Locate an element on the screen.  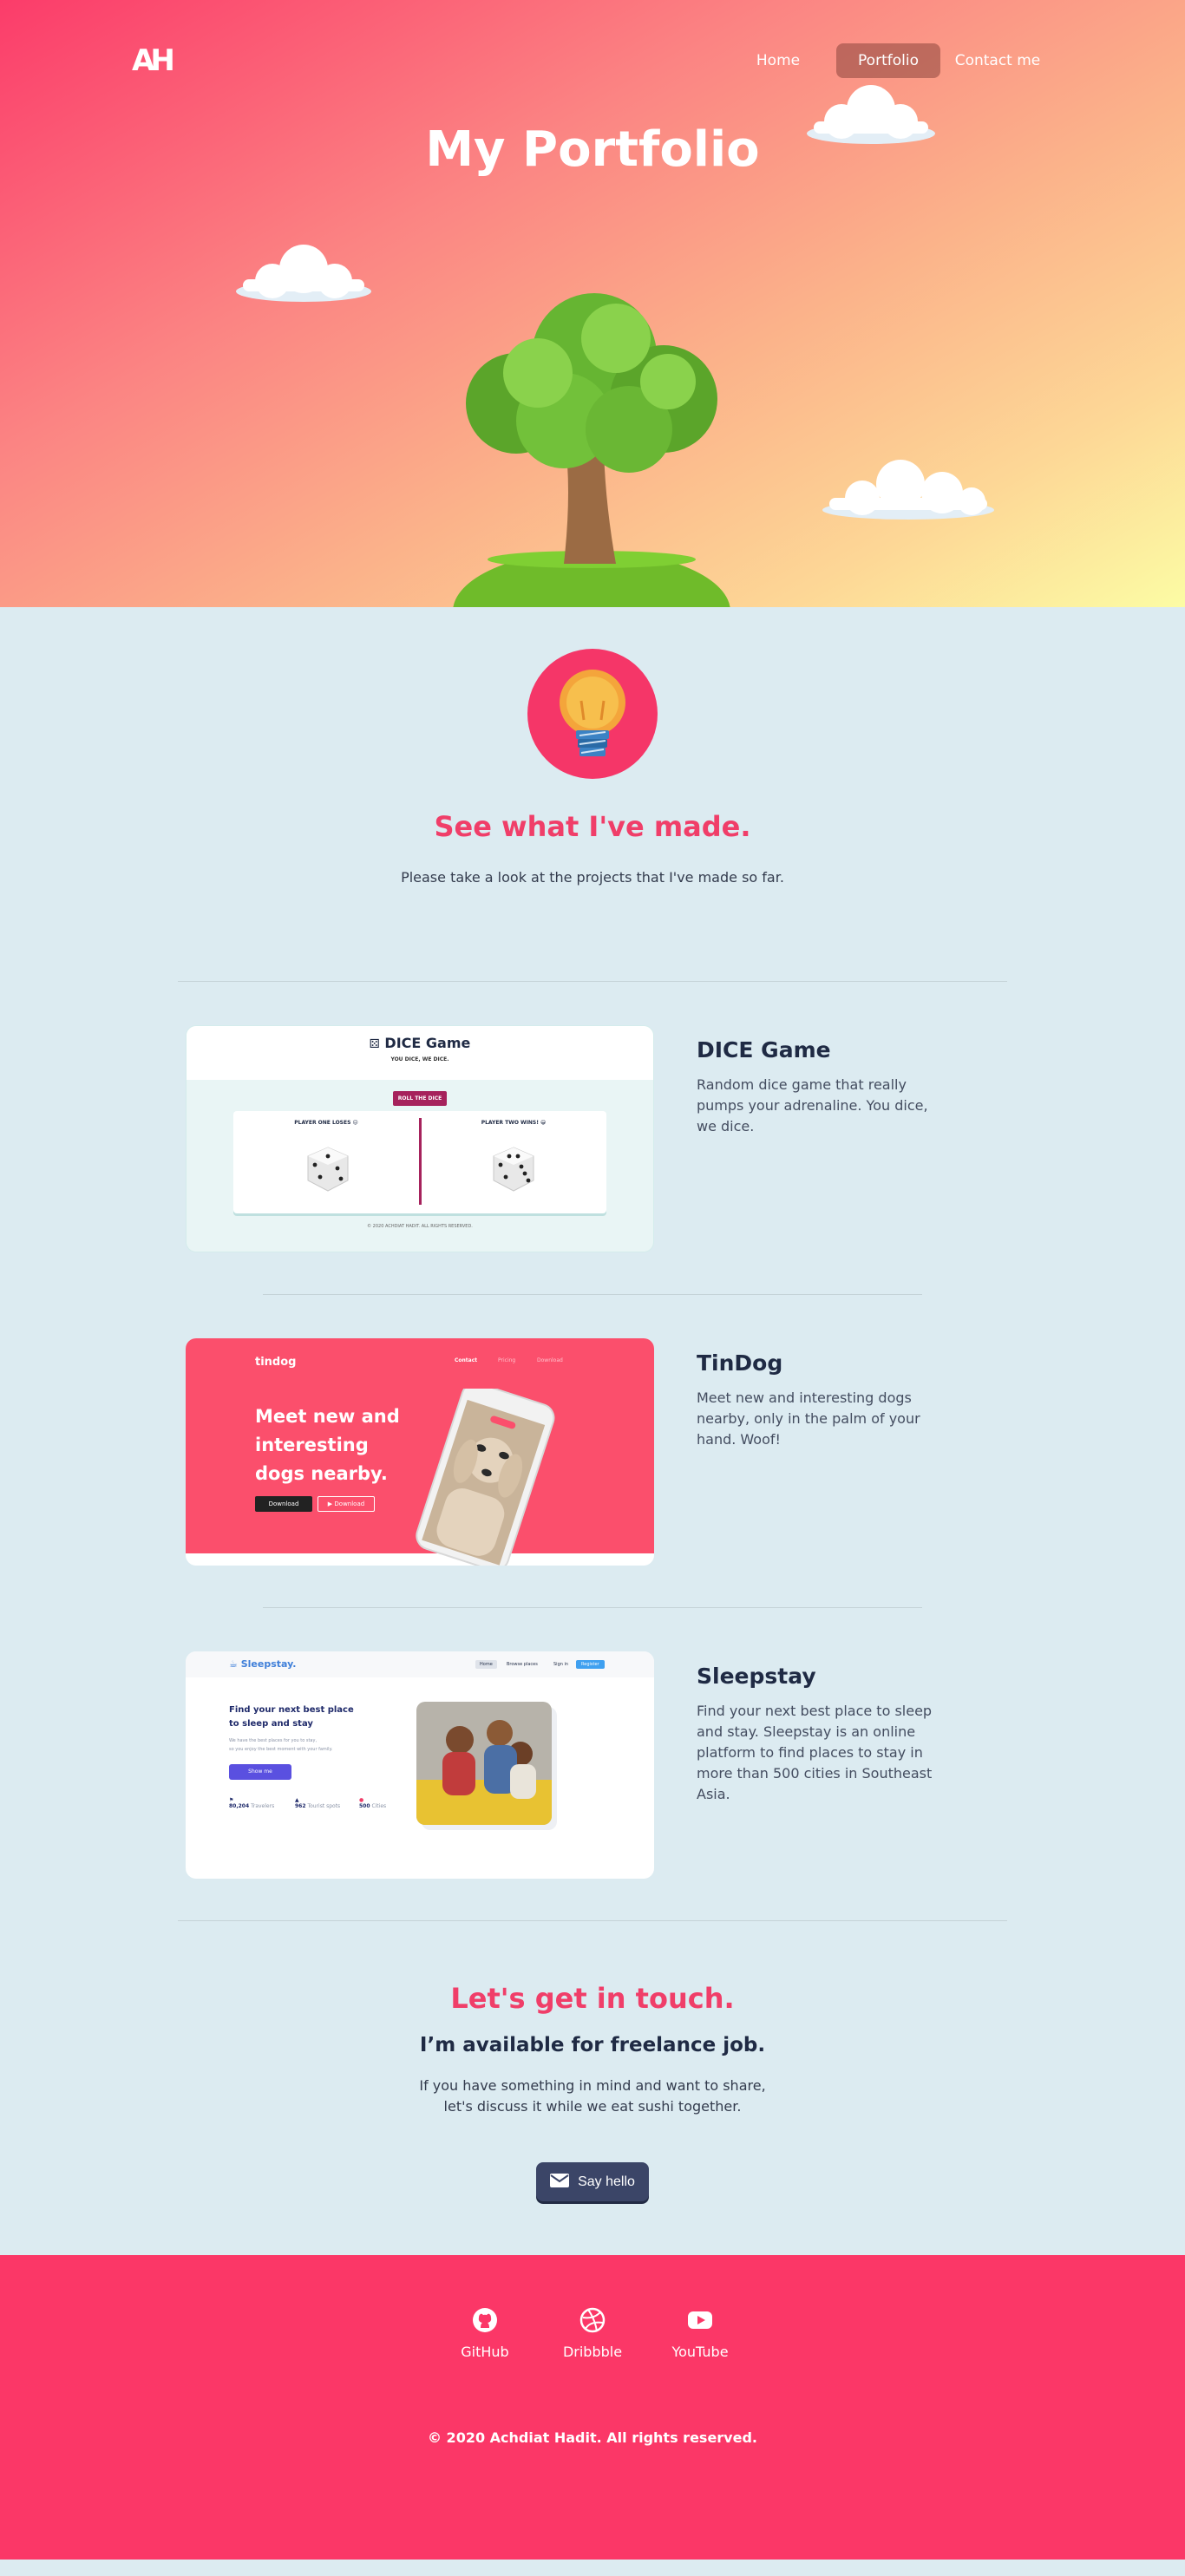
project-title: Sleepstay is located at coordinates (822, 1676).